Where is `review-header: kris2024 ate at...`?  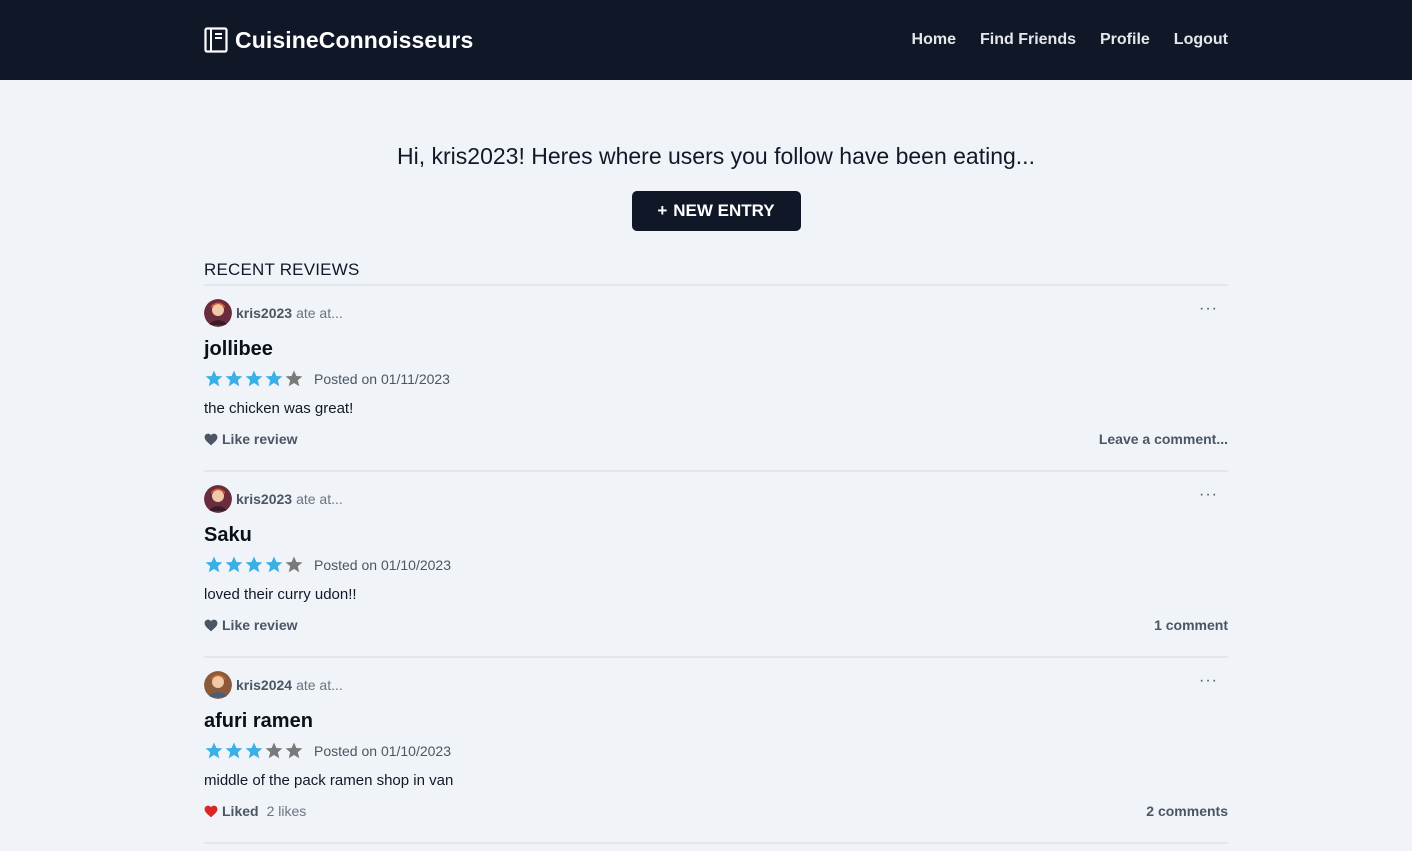
review-header: kris2024 ate at... is located at coordinates (716, 679).